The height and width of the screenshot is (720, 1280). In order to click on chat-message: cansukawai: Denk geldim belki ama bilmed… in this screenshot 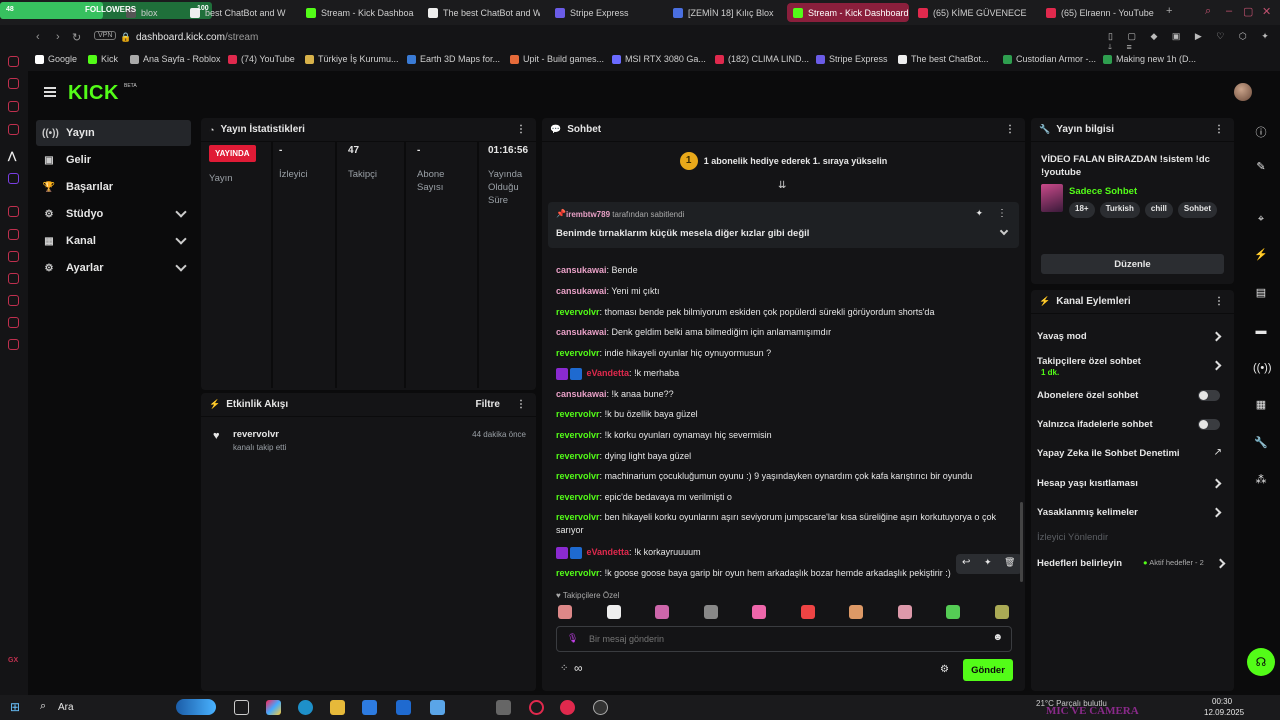, I will do `click(783, 332)`.